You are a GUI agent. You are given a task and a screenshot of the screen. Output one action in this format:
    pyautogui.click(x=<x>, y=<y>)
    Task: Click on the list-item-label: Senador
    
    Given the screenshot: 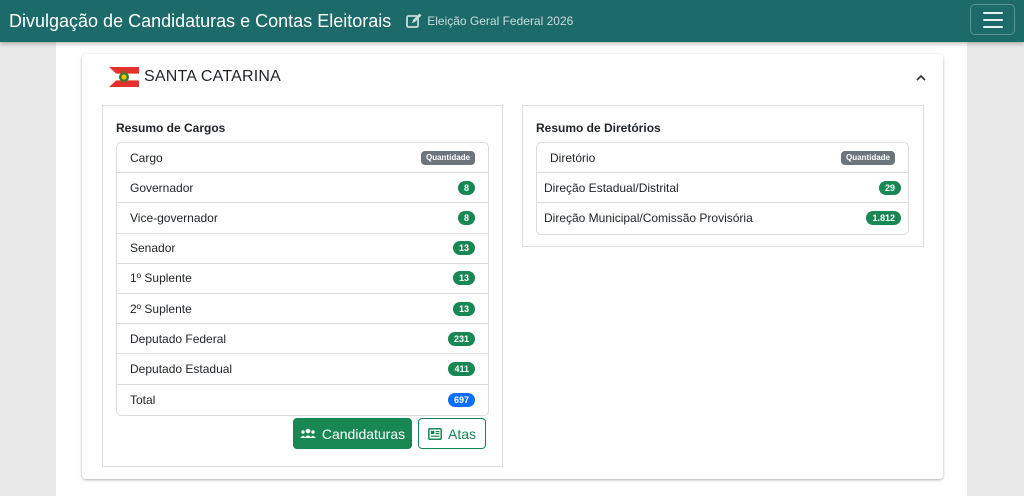 What is the action you would take?
    pyautogui.click(x=153, y=248)
    